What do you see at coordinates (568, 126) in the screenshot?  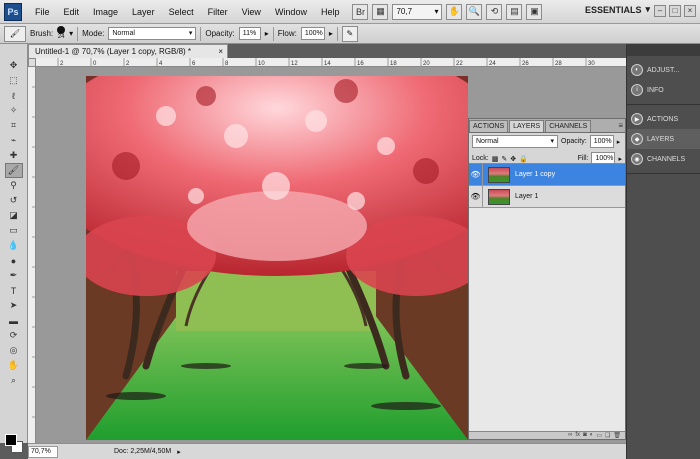 I see `tab-channels: CHANNELS` at bounding box center [568, 126].